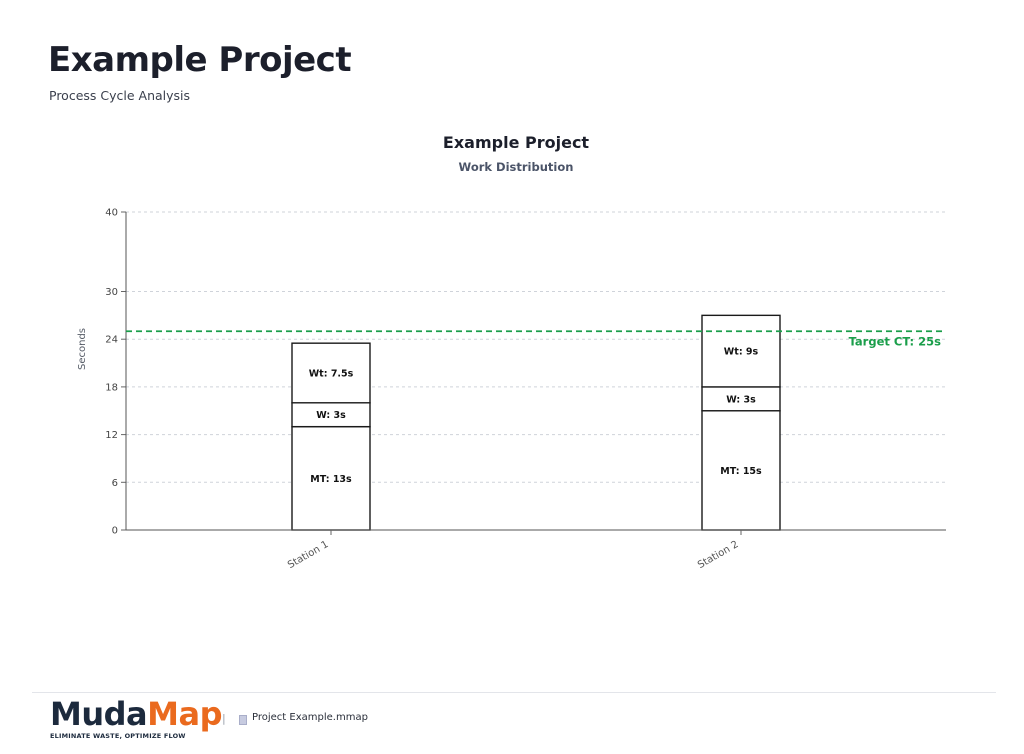  What do you see at coordinates (200, 60) in the screenshot?
I see `page-title: Example Project` at bounding box center [200, 60].